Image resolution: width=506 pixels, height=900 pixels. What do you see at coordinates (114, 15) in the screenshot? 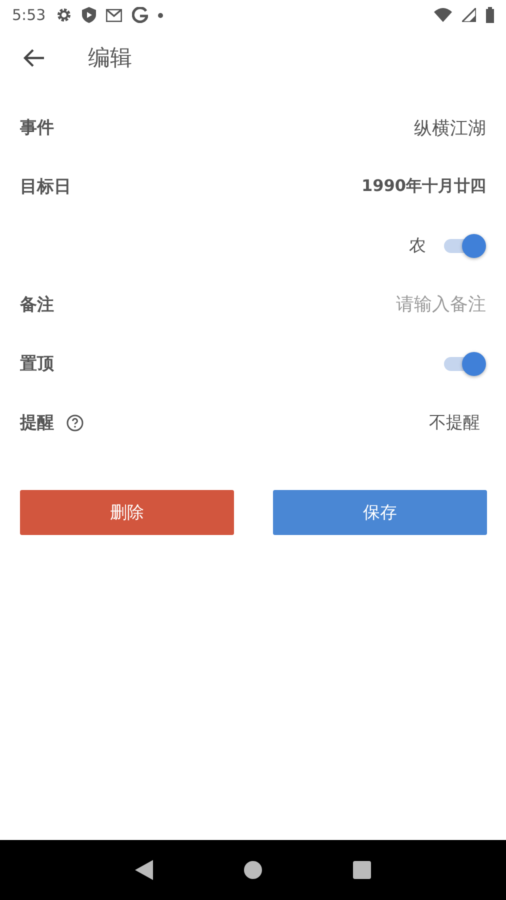
I see `mail-icon` at bounding box center [114, 15].